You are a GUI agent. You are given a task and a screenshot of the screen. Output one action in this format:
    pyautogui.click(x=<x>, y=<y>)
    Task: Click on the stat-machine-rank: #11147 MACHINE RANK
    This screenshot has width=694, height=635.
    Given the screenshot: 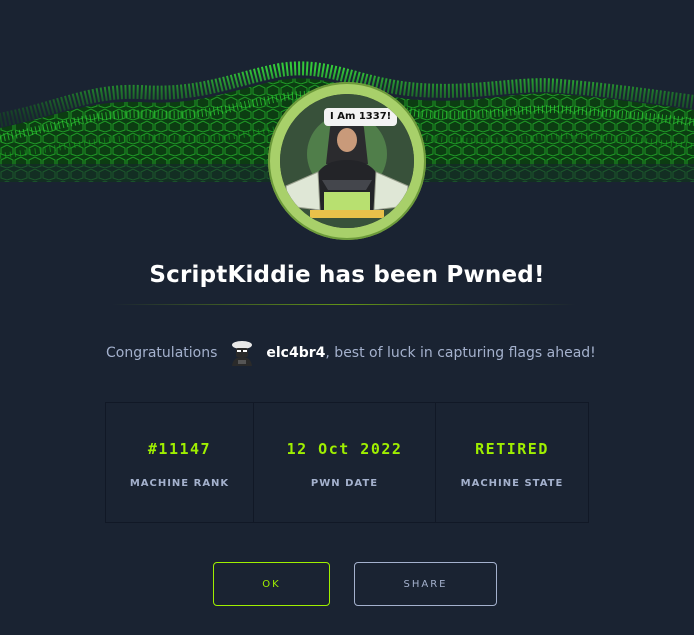 What is the action you would take?
    pyautogui.click(x=180, y=462)
    